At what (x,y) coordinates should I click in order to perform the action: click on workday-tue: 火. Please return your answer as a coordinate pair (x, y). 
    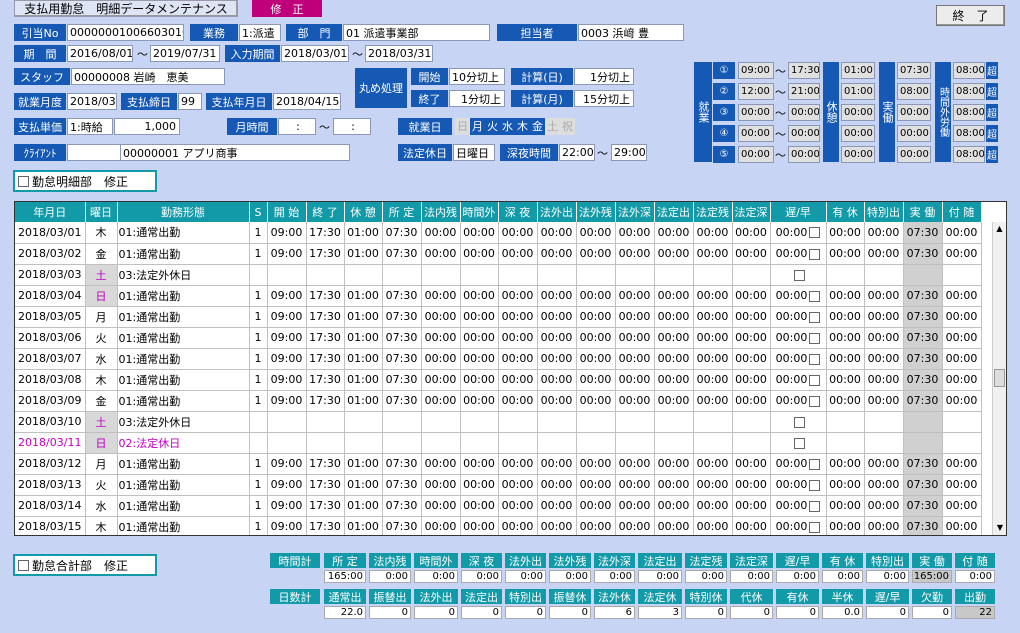
    Looking at the image, I should click on (492, 126).